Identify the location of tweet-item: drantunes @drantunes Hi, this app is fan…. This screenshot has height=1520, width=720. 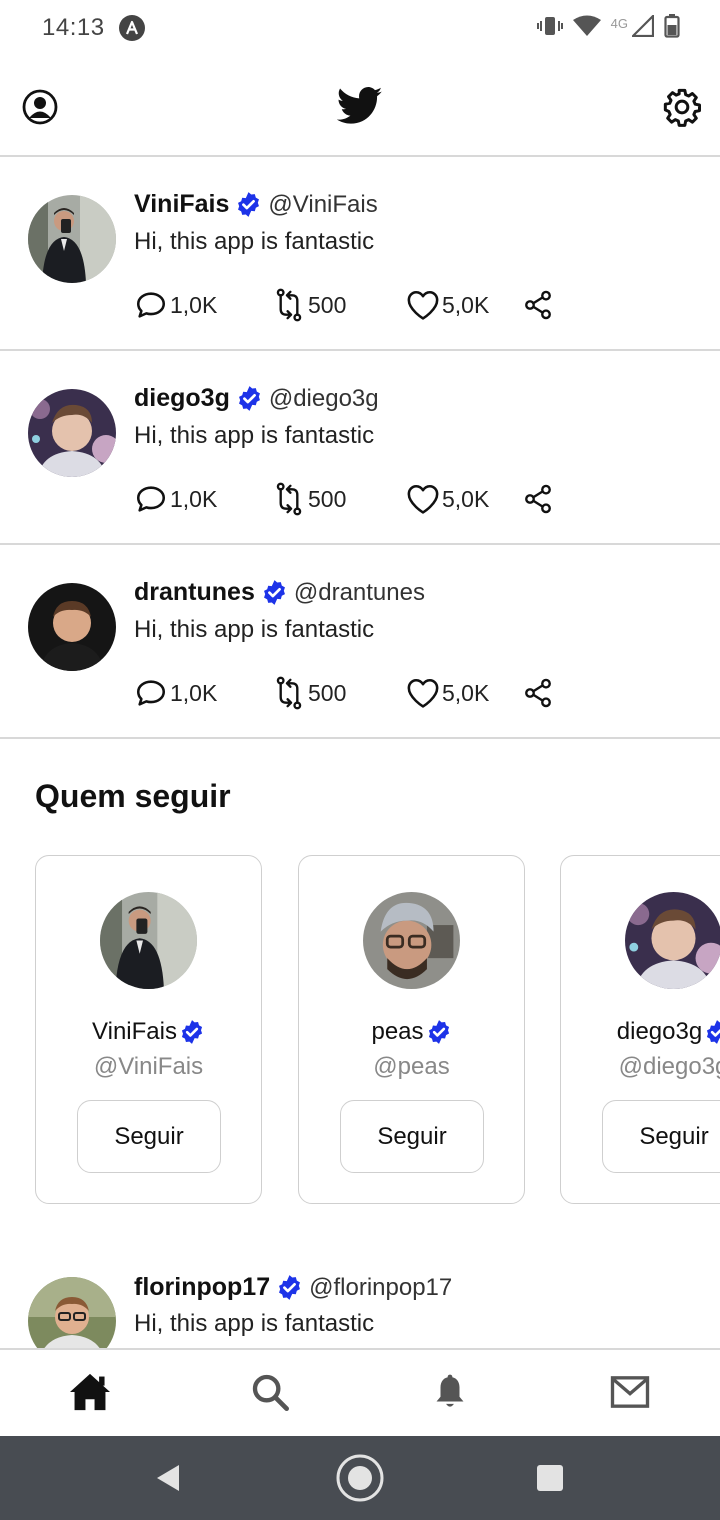
(360, 642).